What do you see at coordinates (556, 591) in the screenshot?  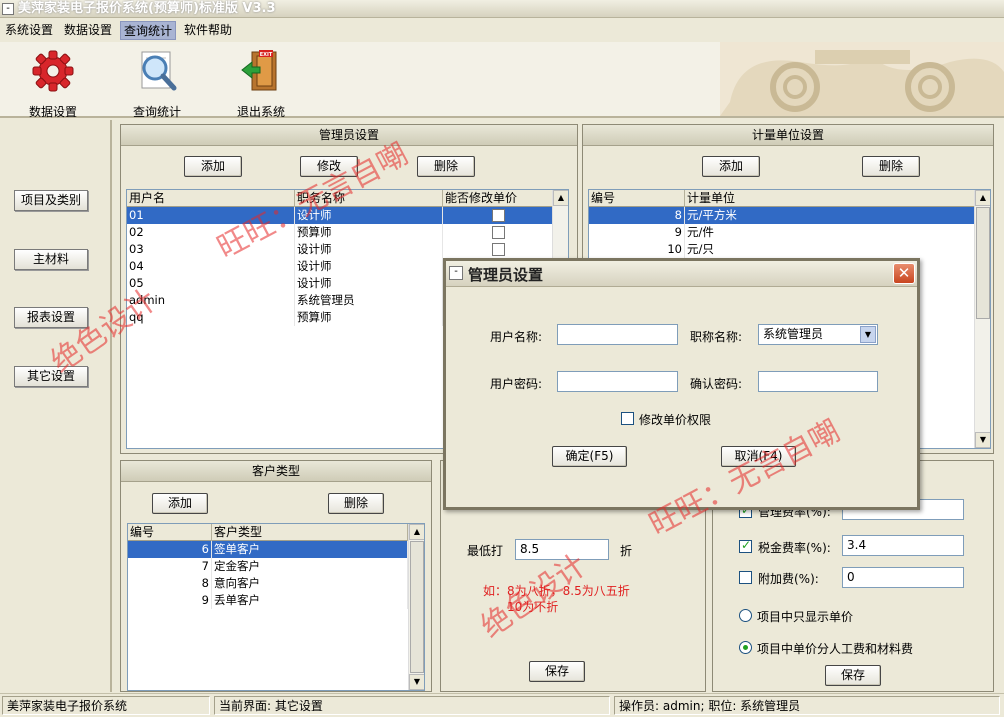 I see `discount-hint-1: 如：8为八折，8.5为八五折` at bounding box center [556, 591].